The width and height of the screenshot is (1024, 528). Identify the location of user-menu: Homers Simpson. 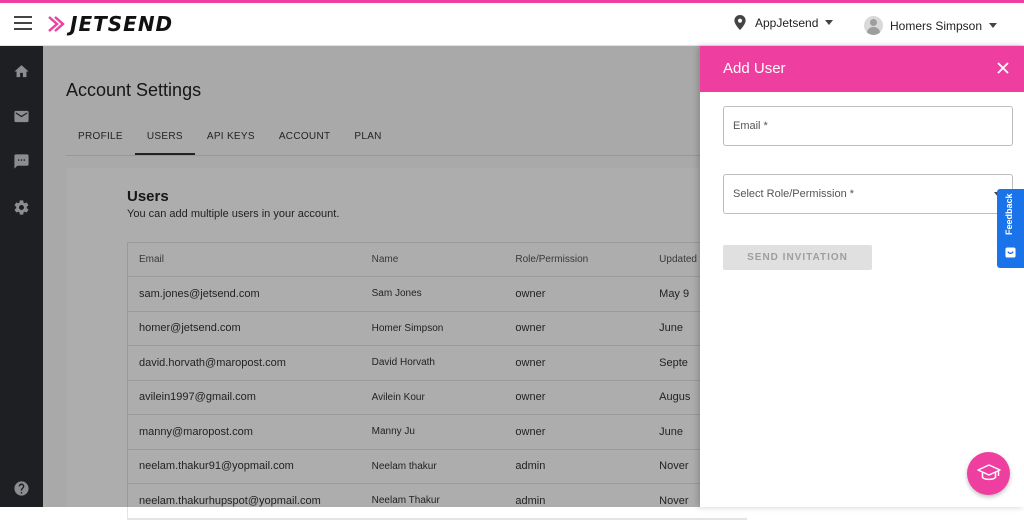
(931, 25).